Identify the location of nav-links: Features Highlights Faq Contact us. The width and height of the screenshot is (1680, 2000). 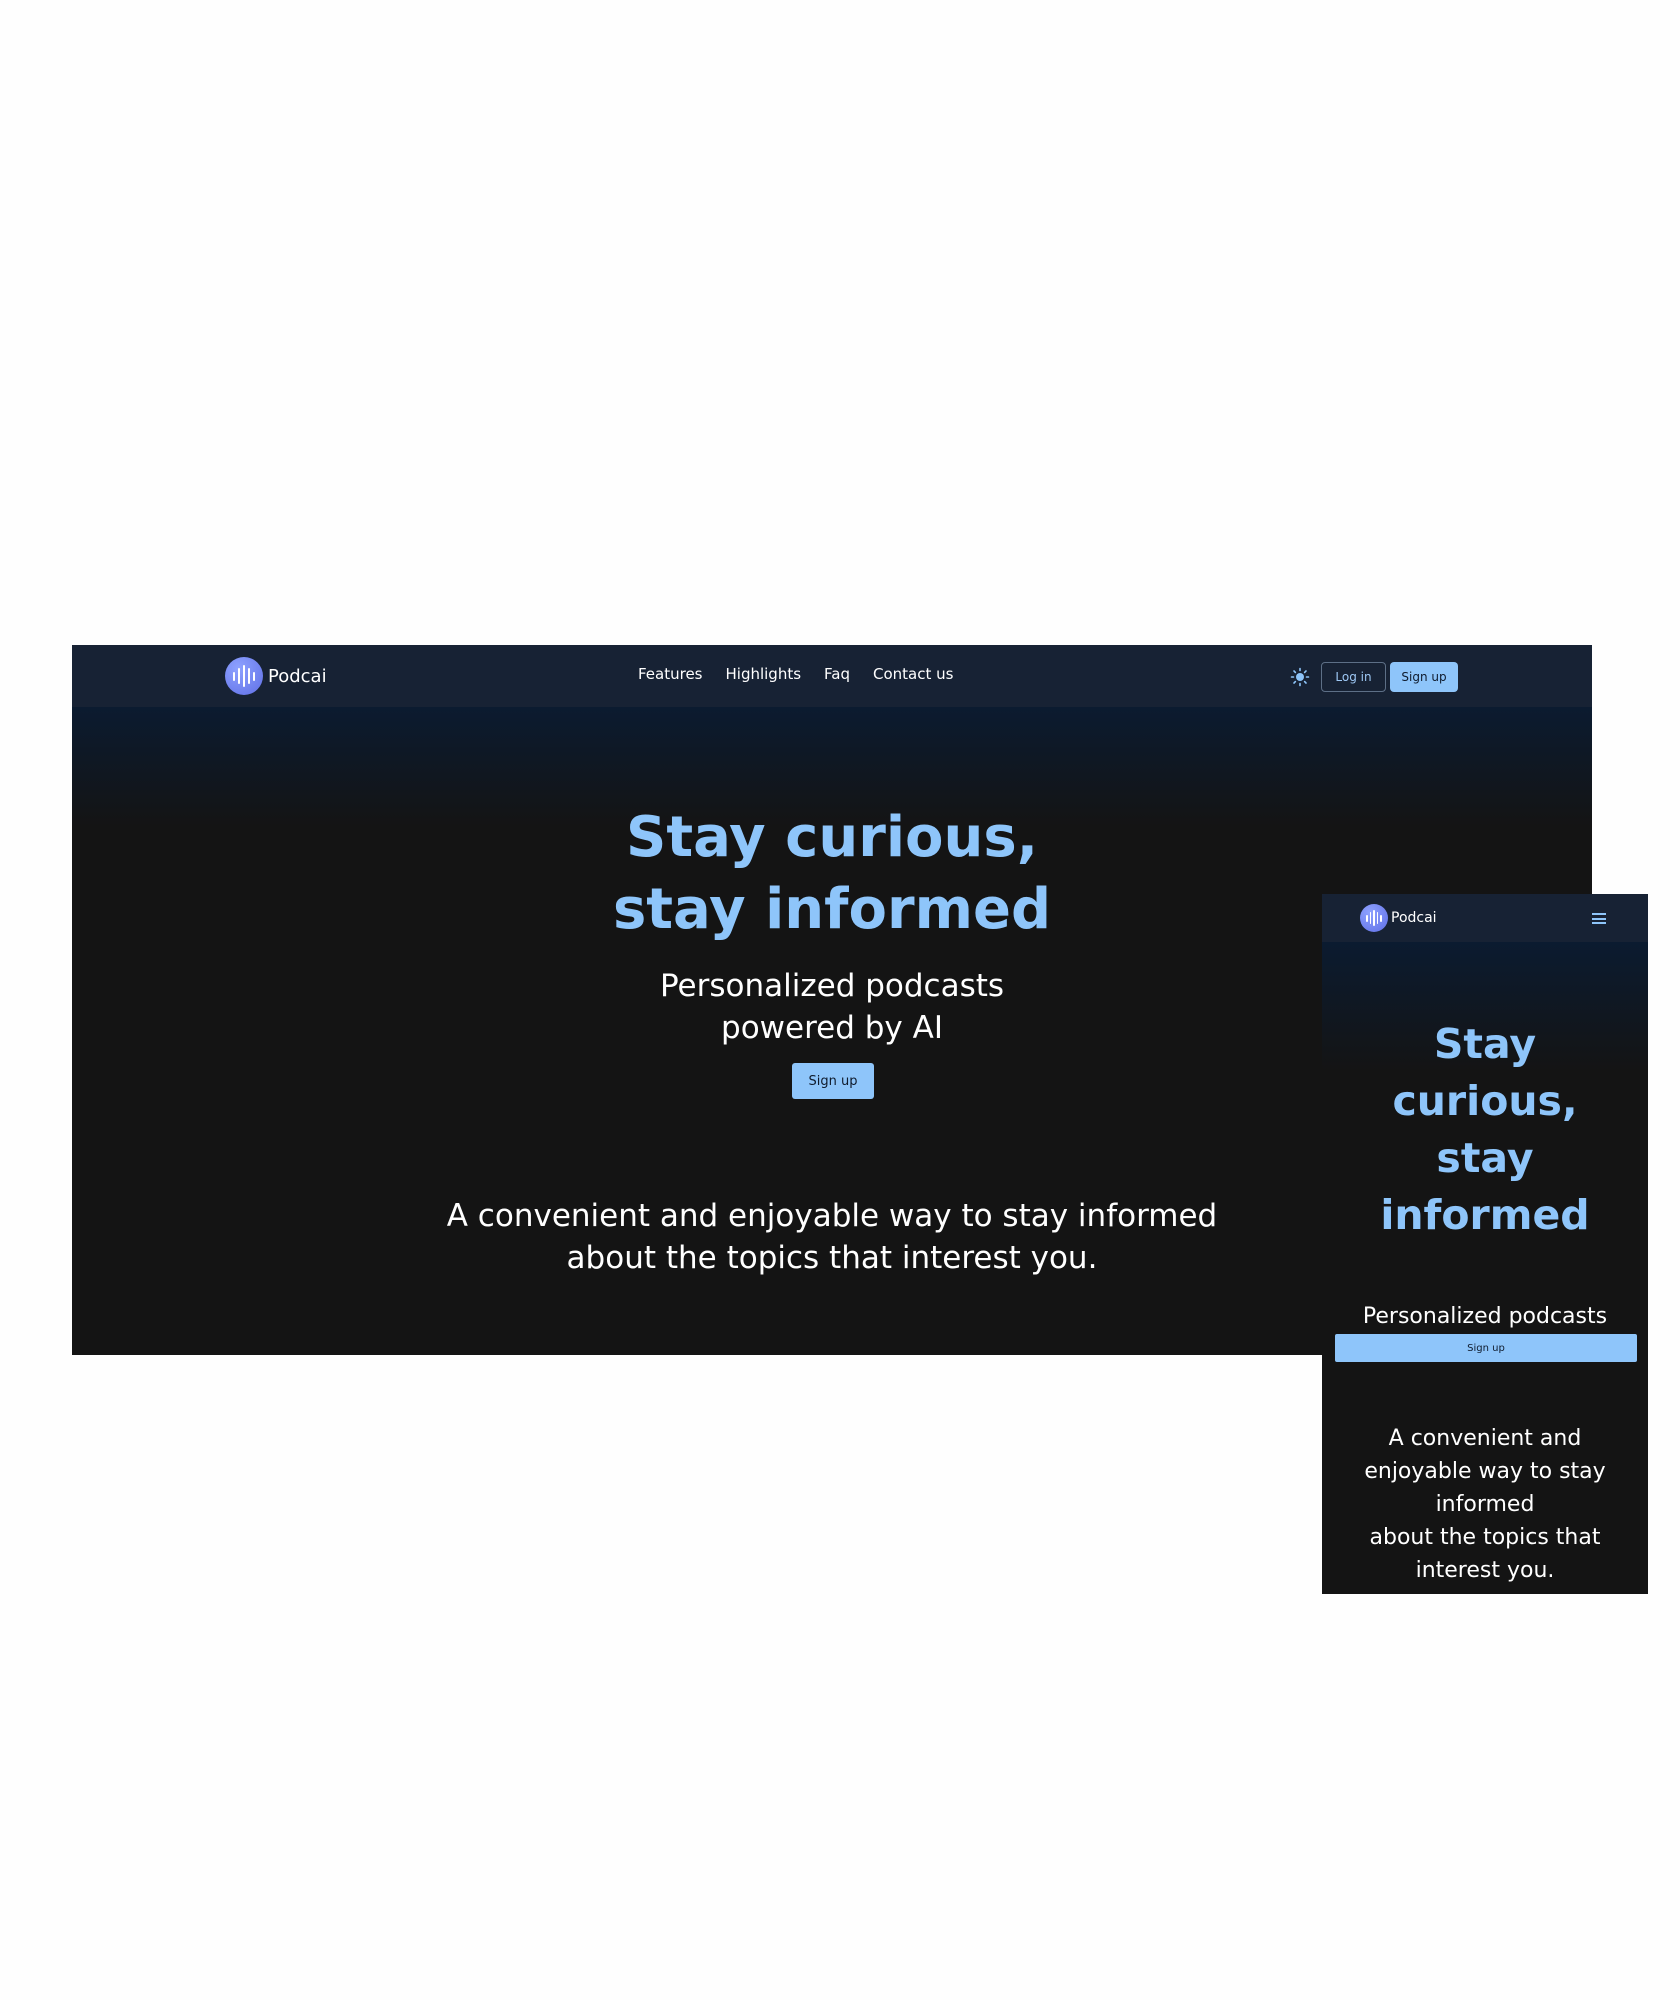
(807, 674).